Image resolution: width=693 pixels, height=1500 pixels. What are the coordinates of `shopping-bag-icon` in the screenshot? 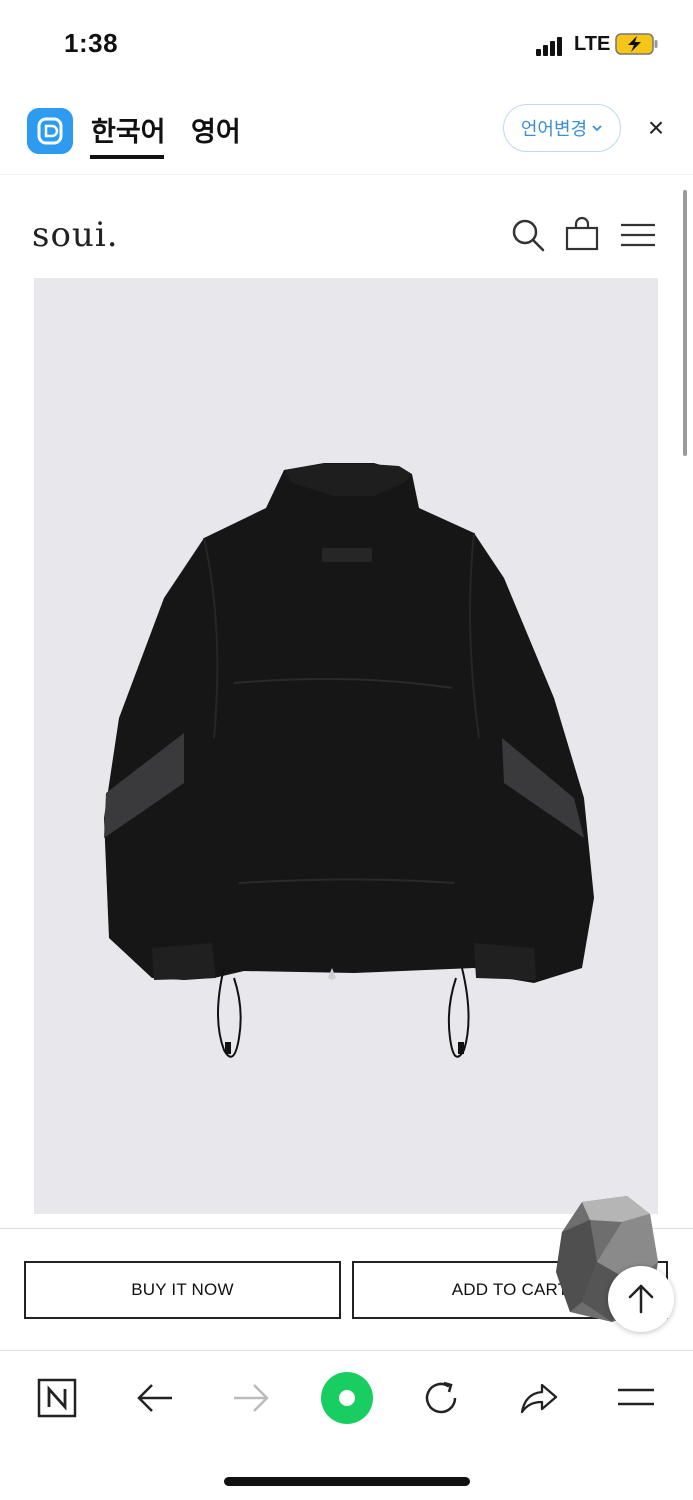 It's located at (582, 235).